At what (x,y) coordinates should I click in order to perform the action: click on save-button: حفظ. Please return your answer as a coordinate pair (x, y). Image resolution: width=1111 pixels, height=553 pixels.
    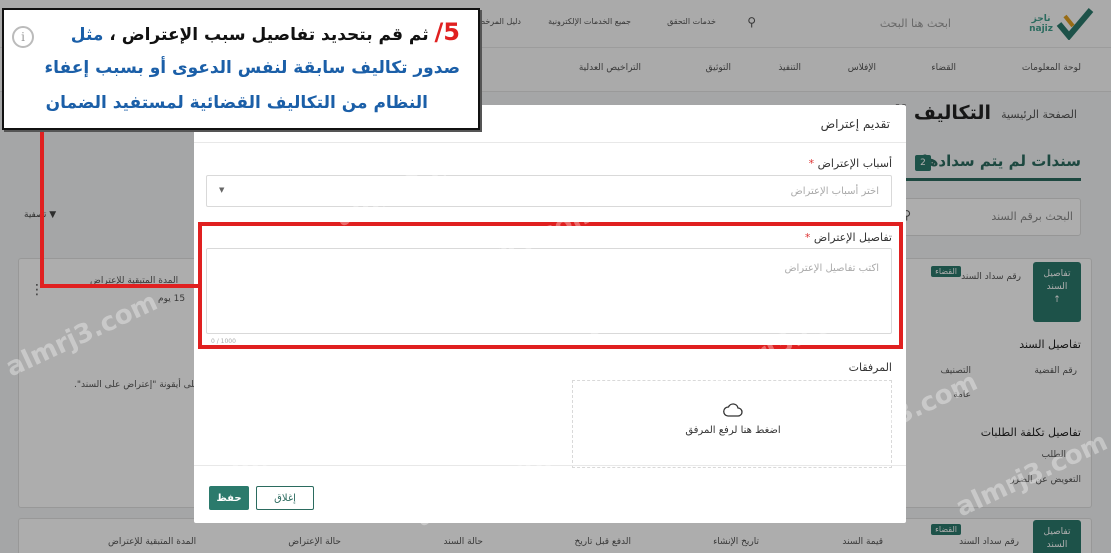
    Looking at the image, I should click on (229, 498).